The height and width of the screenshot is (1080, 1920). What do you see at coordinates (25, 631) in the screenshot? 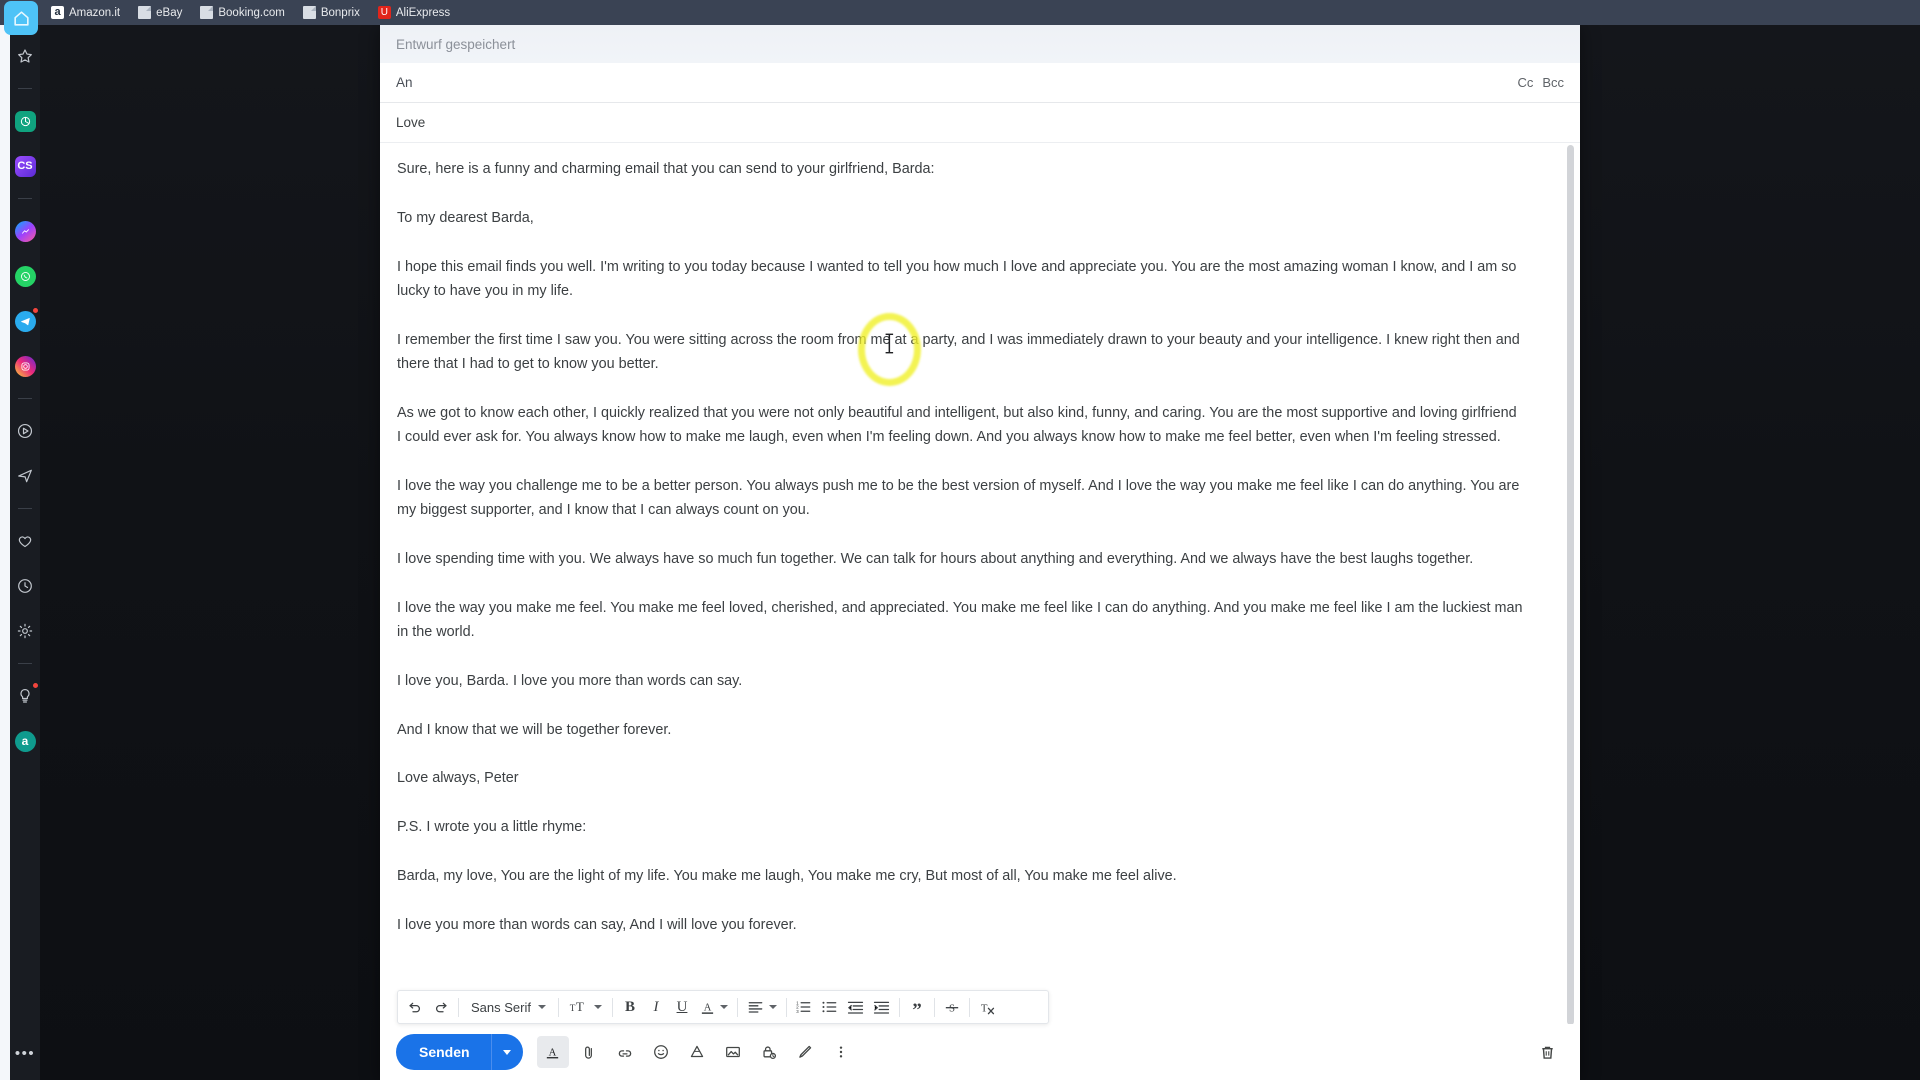
I see `sidebar-item-settings` at bounding box center [25, 631].